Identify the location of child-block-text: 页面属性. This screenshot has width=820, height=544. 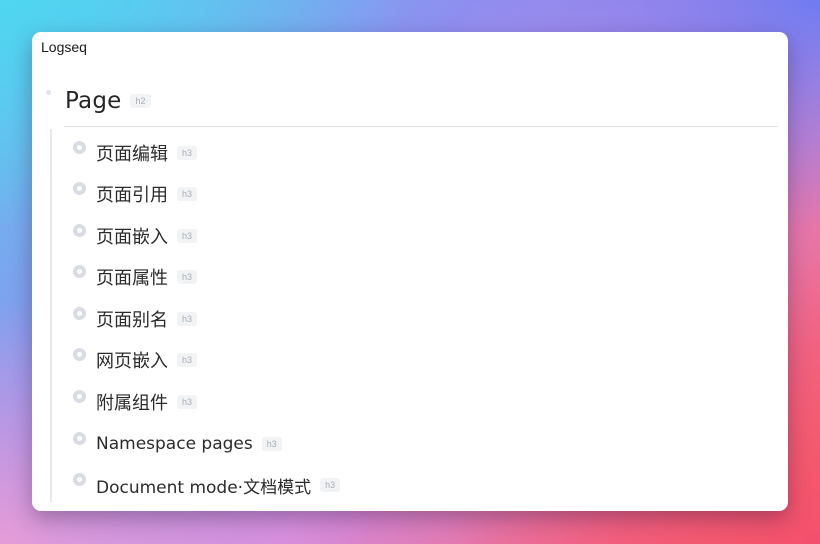
(132, 277).